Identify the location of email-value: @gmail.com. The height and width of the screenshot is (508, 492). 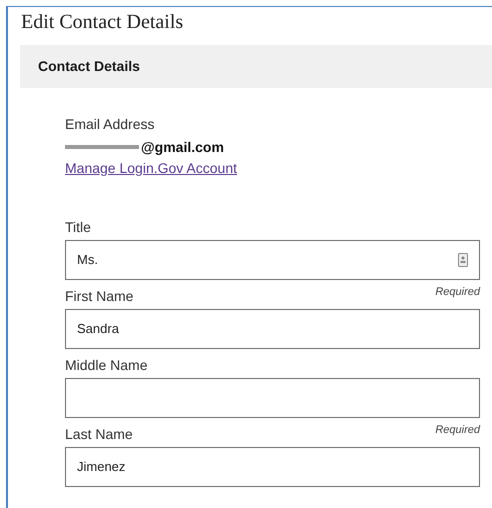
(182, 147).